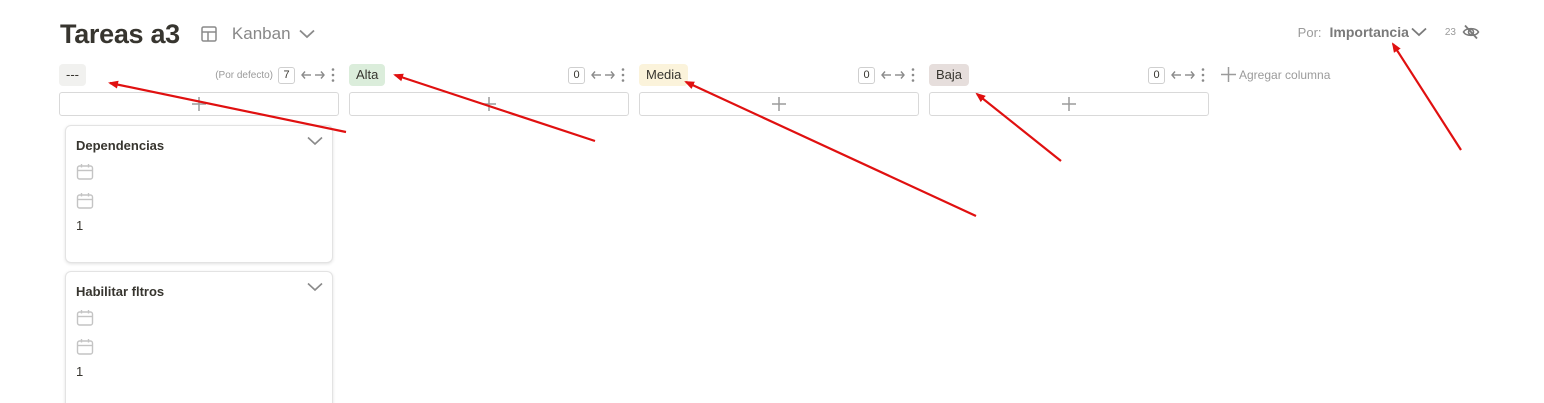  I want to click on column-header: Media 0, so click(779, 75).